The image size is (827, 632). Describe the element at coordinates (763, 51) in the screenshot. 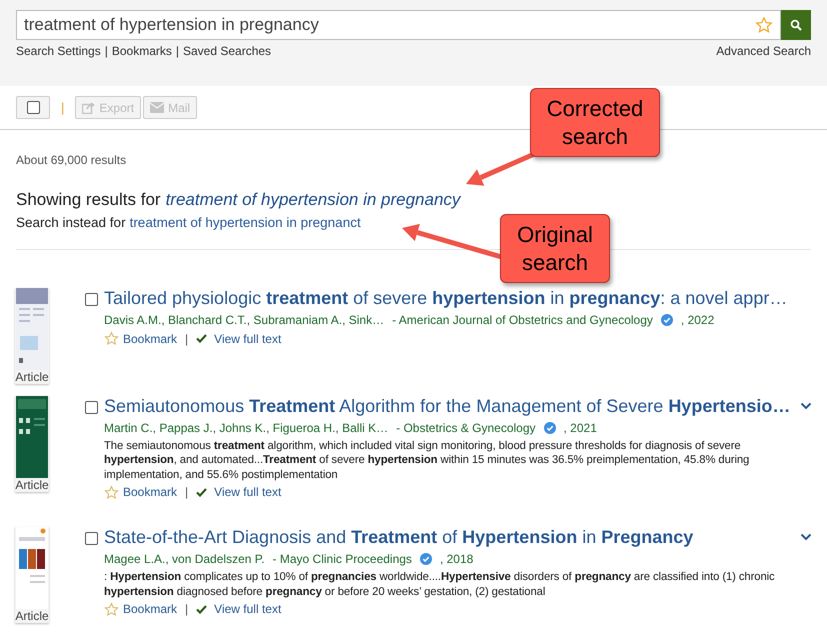

I see `advanced-search-link: Advanced Search` at that location.